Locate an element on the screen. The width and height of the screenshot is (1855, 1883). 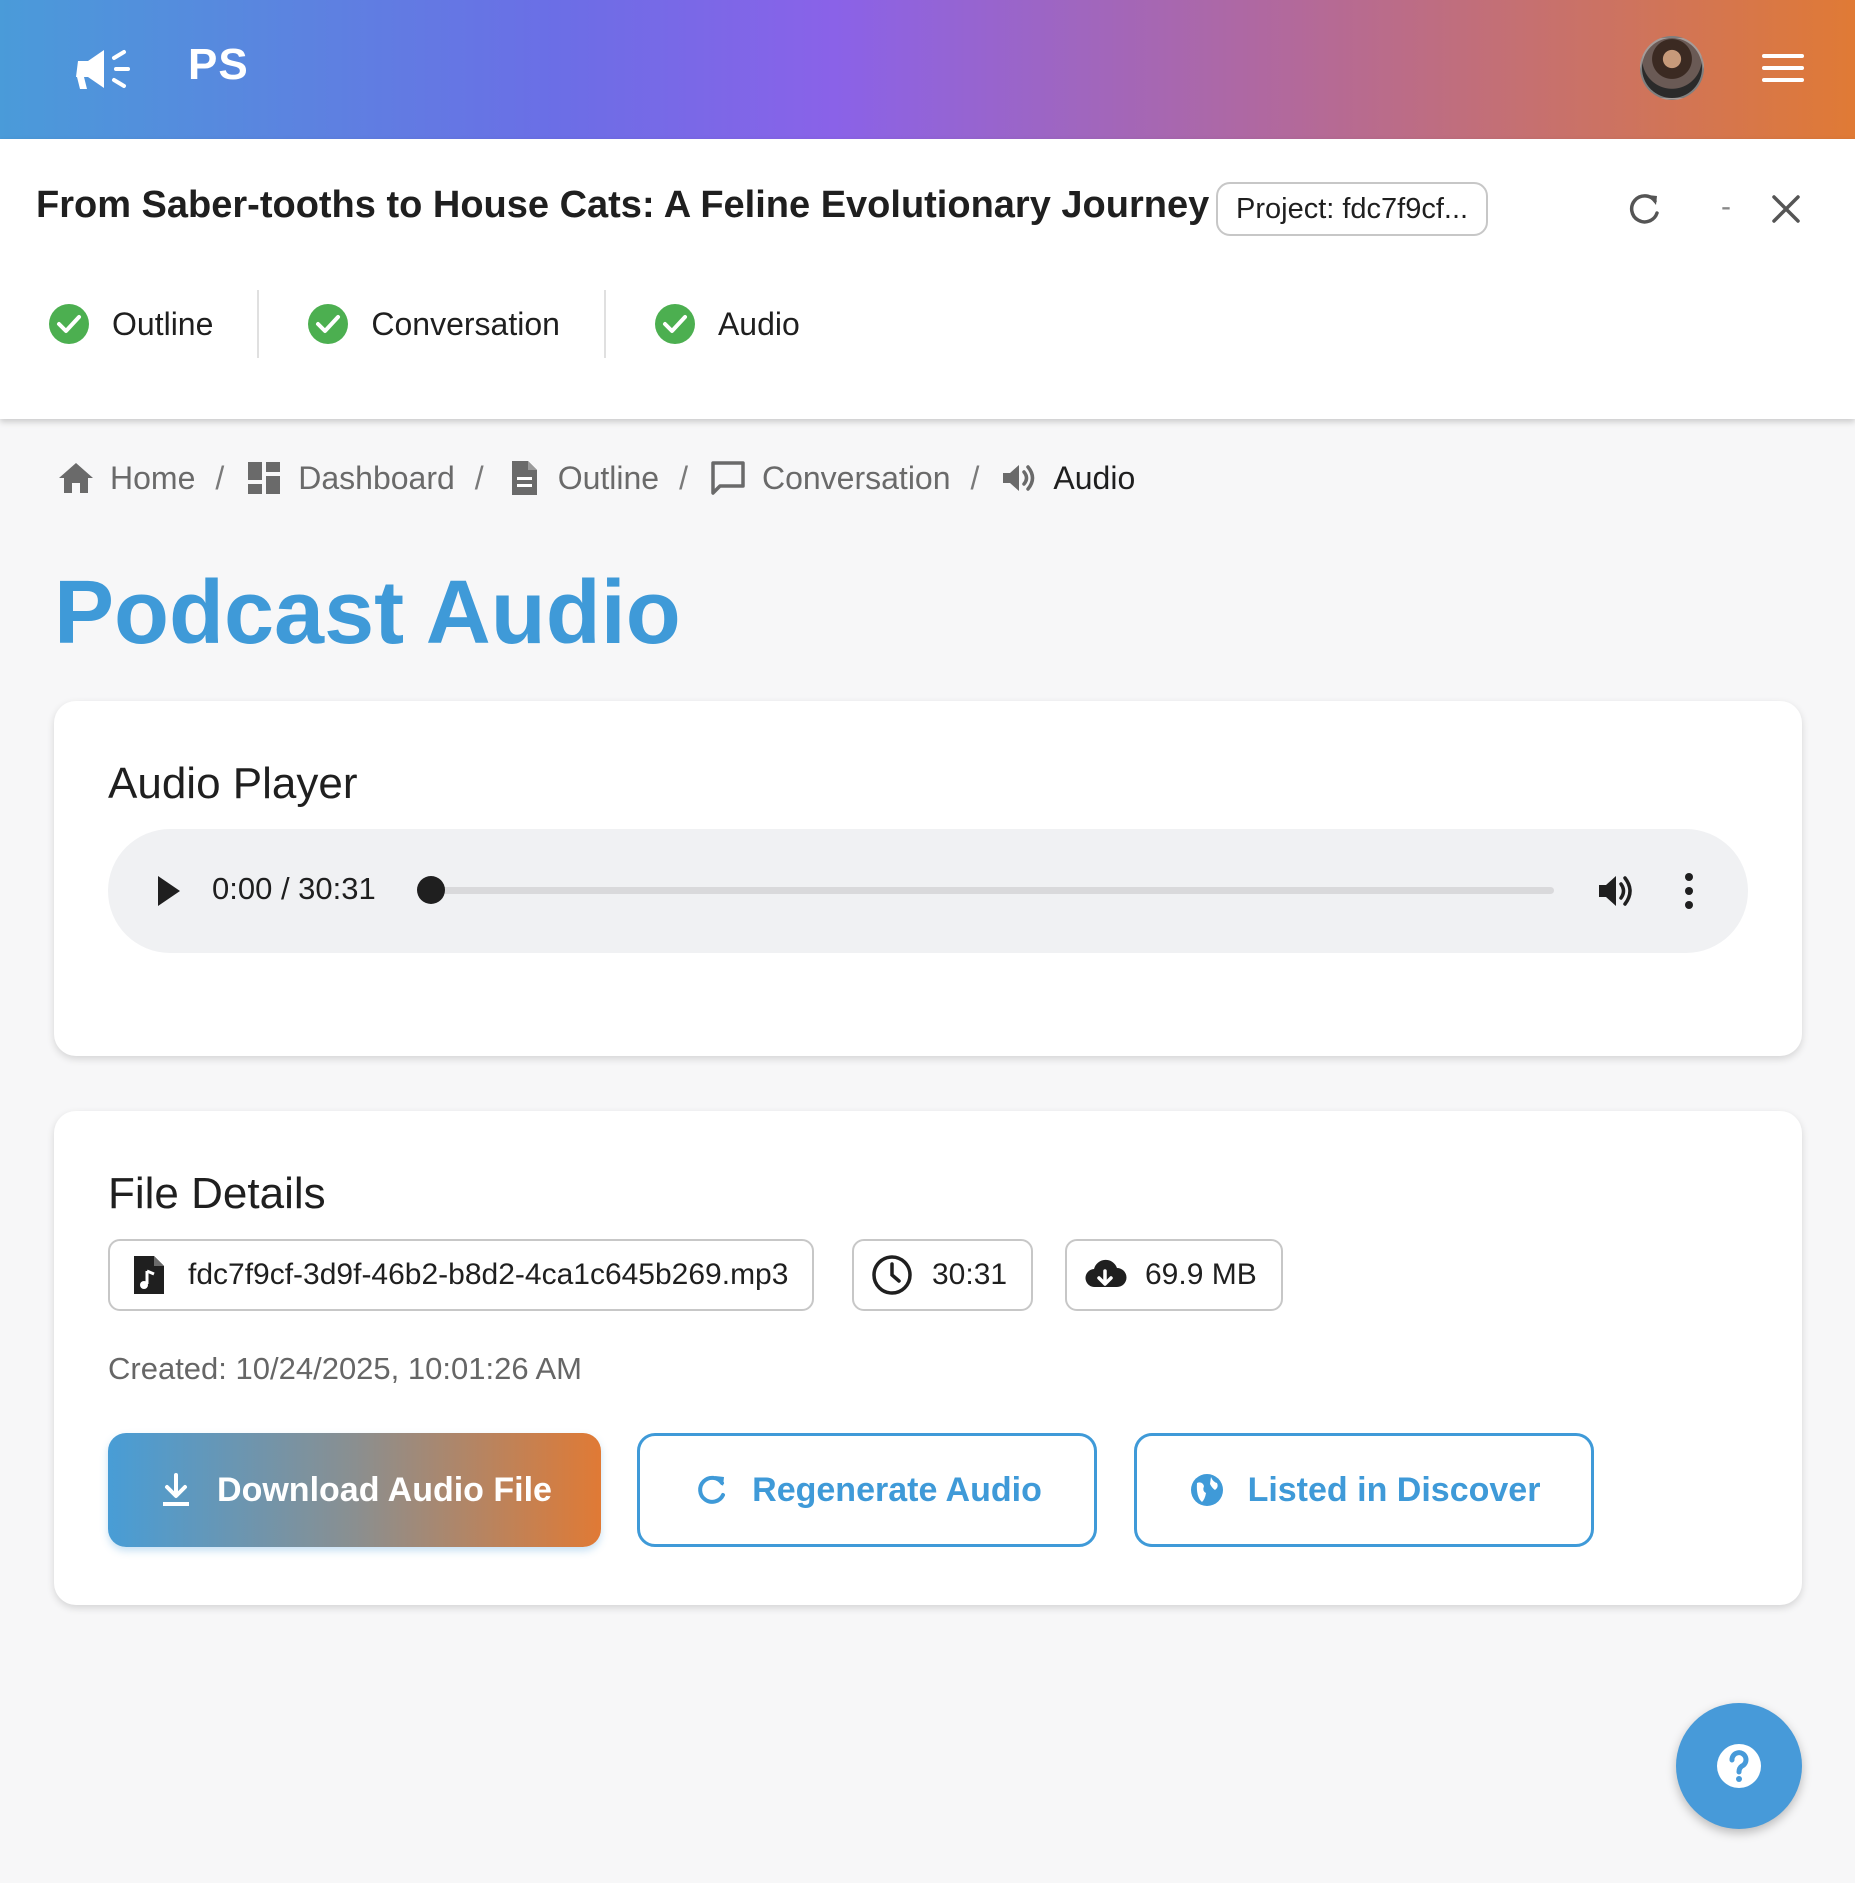
duration-chip: 30:31 is located at coordinates (943, 1275).